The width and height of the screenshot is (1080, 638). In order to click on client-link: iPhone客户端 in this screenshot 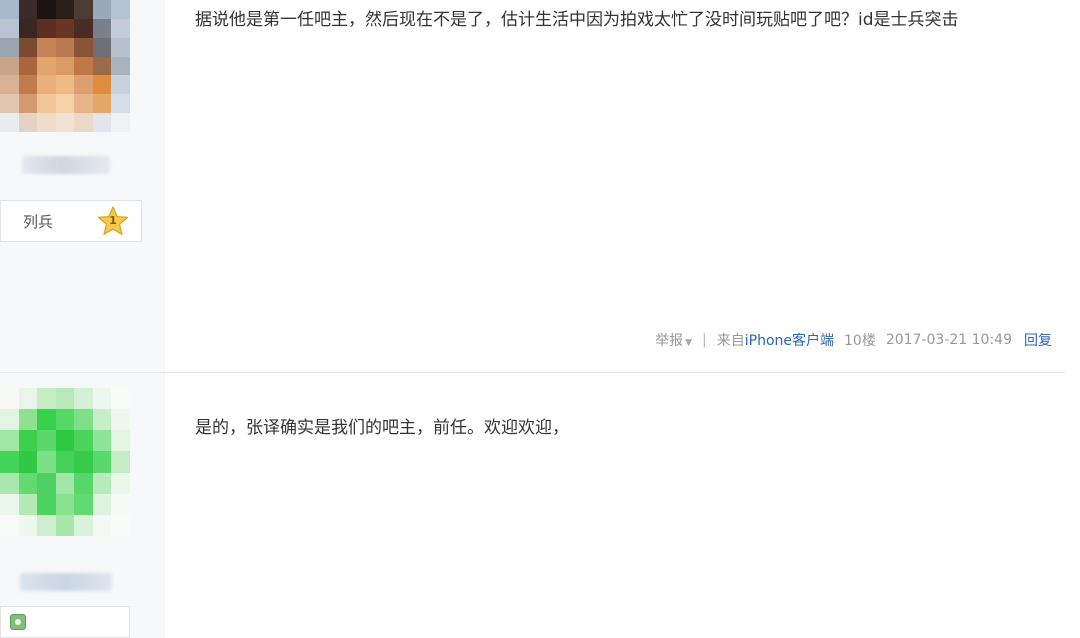, I will do `click(789, 341)`.